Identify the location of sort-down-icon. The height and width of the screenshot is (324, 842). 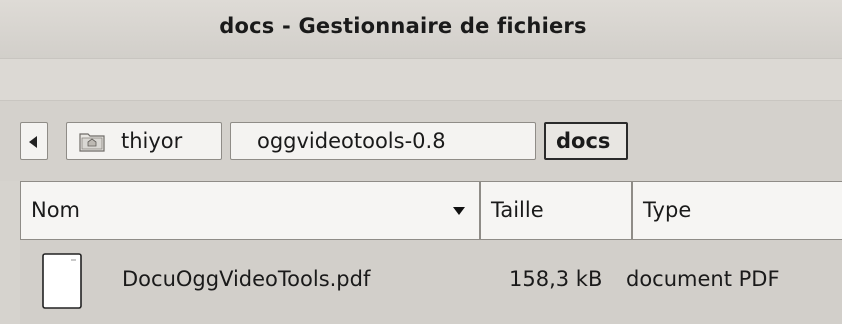
(459, 211).